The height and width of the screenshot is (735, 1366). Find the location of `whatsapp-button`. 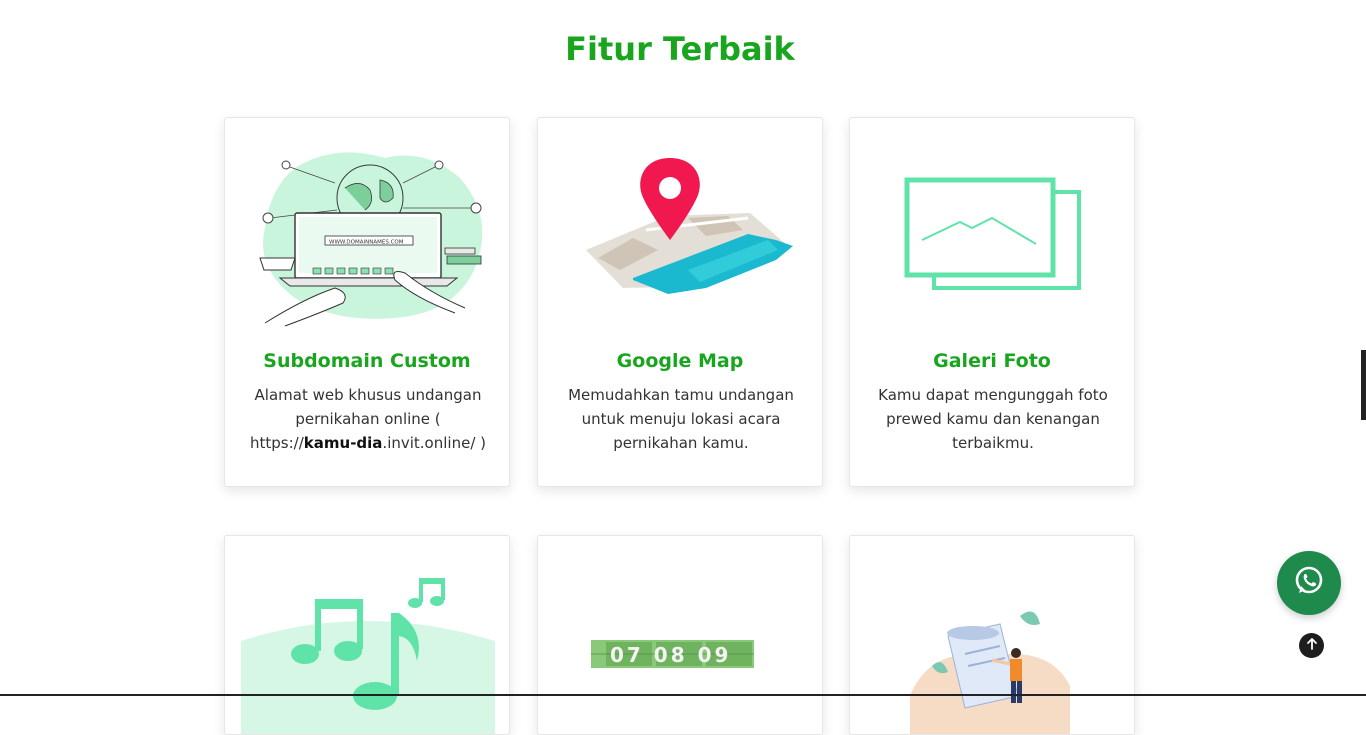

whatsapp-button is located at coordinates (1309, 583).